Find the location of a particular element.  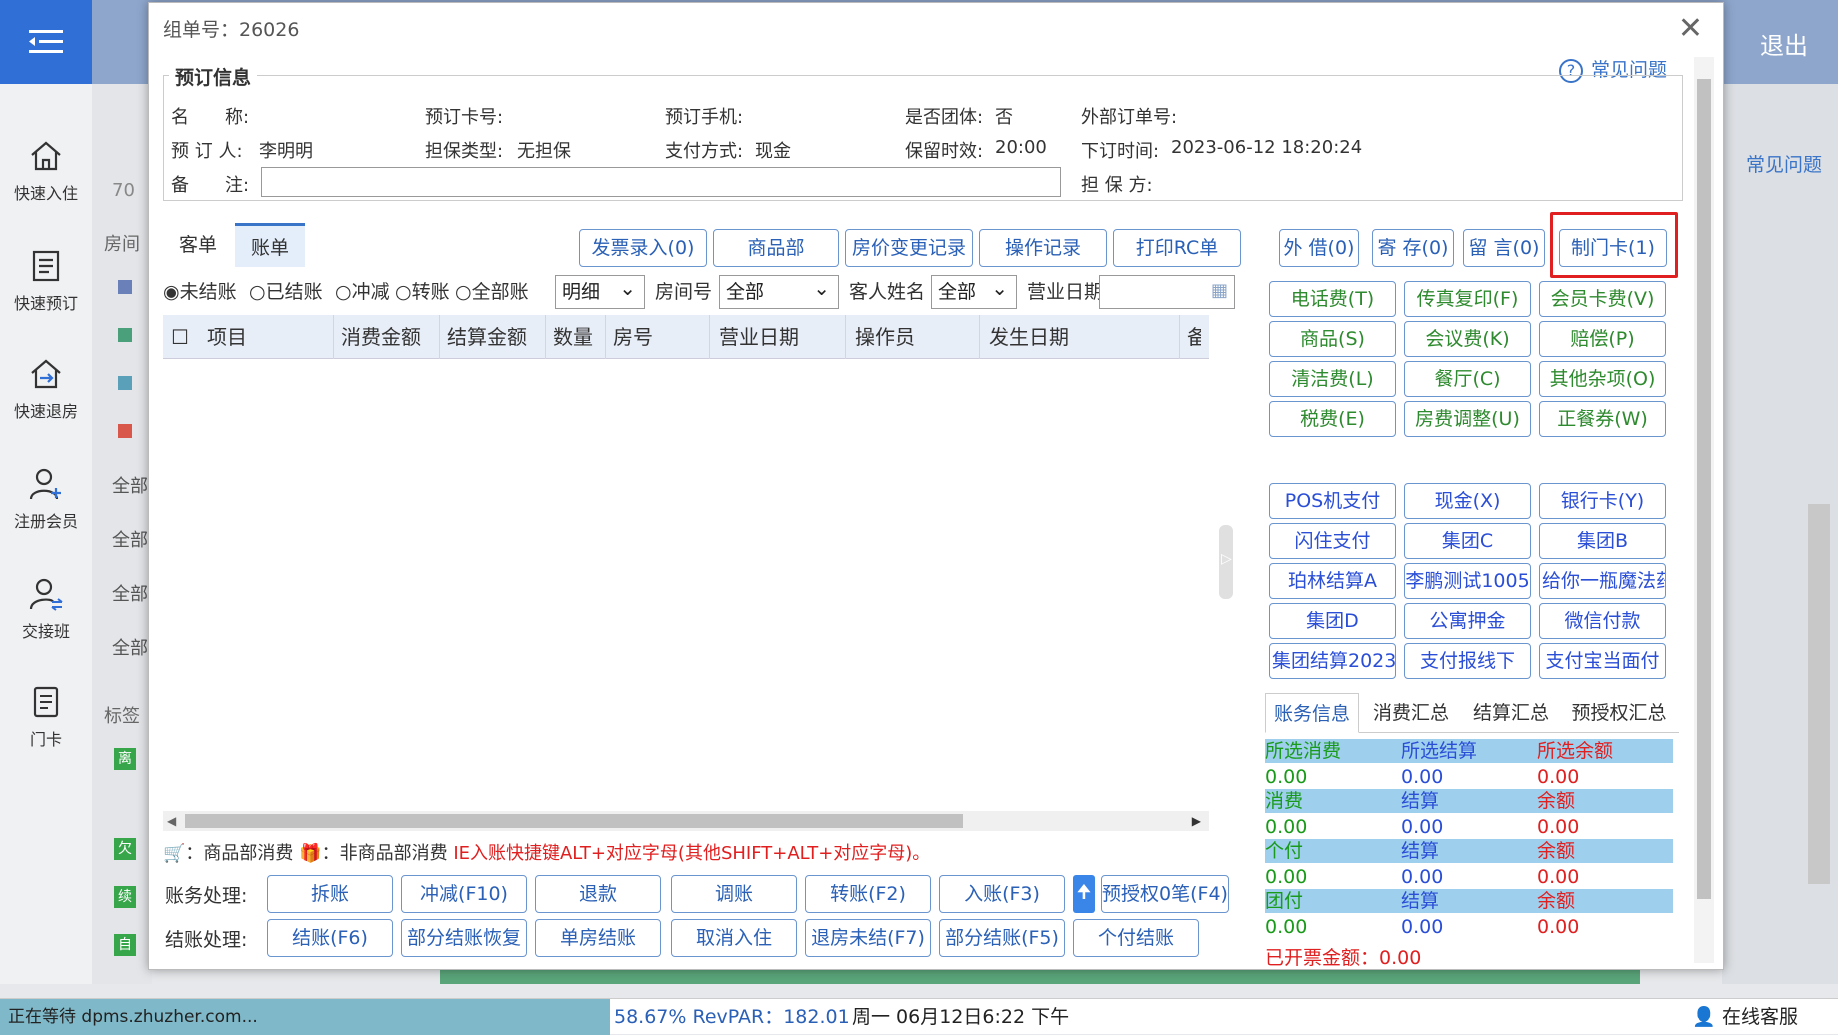

pay-magic-potion-button: 给你一瓶魔法药水 is located at coordinates (1602, 581).